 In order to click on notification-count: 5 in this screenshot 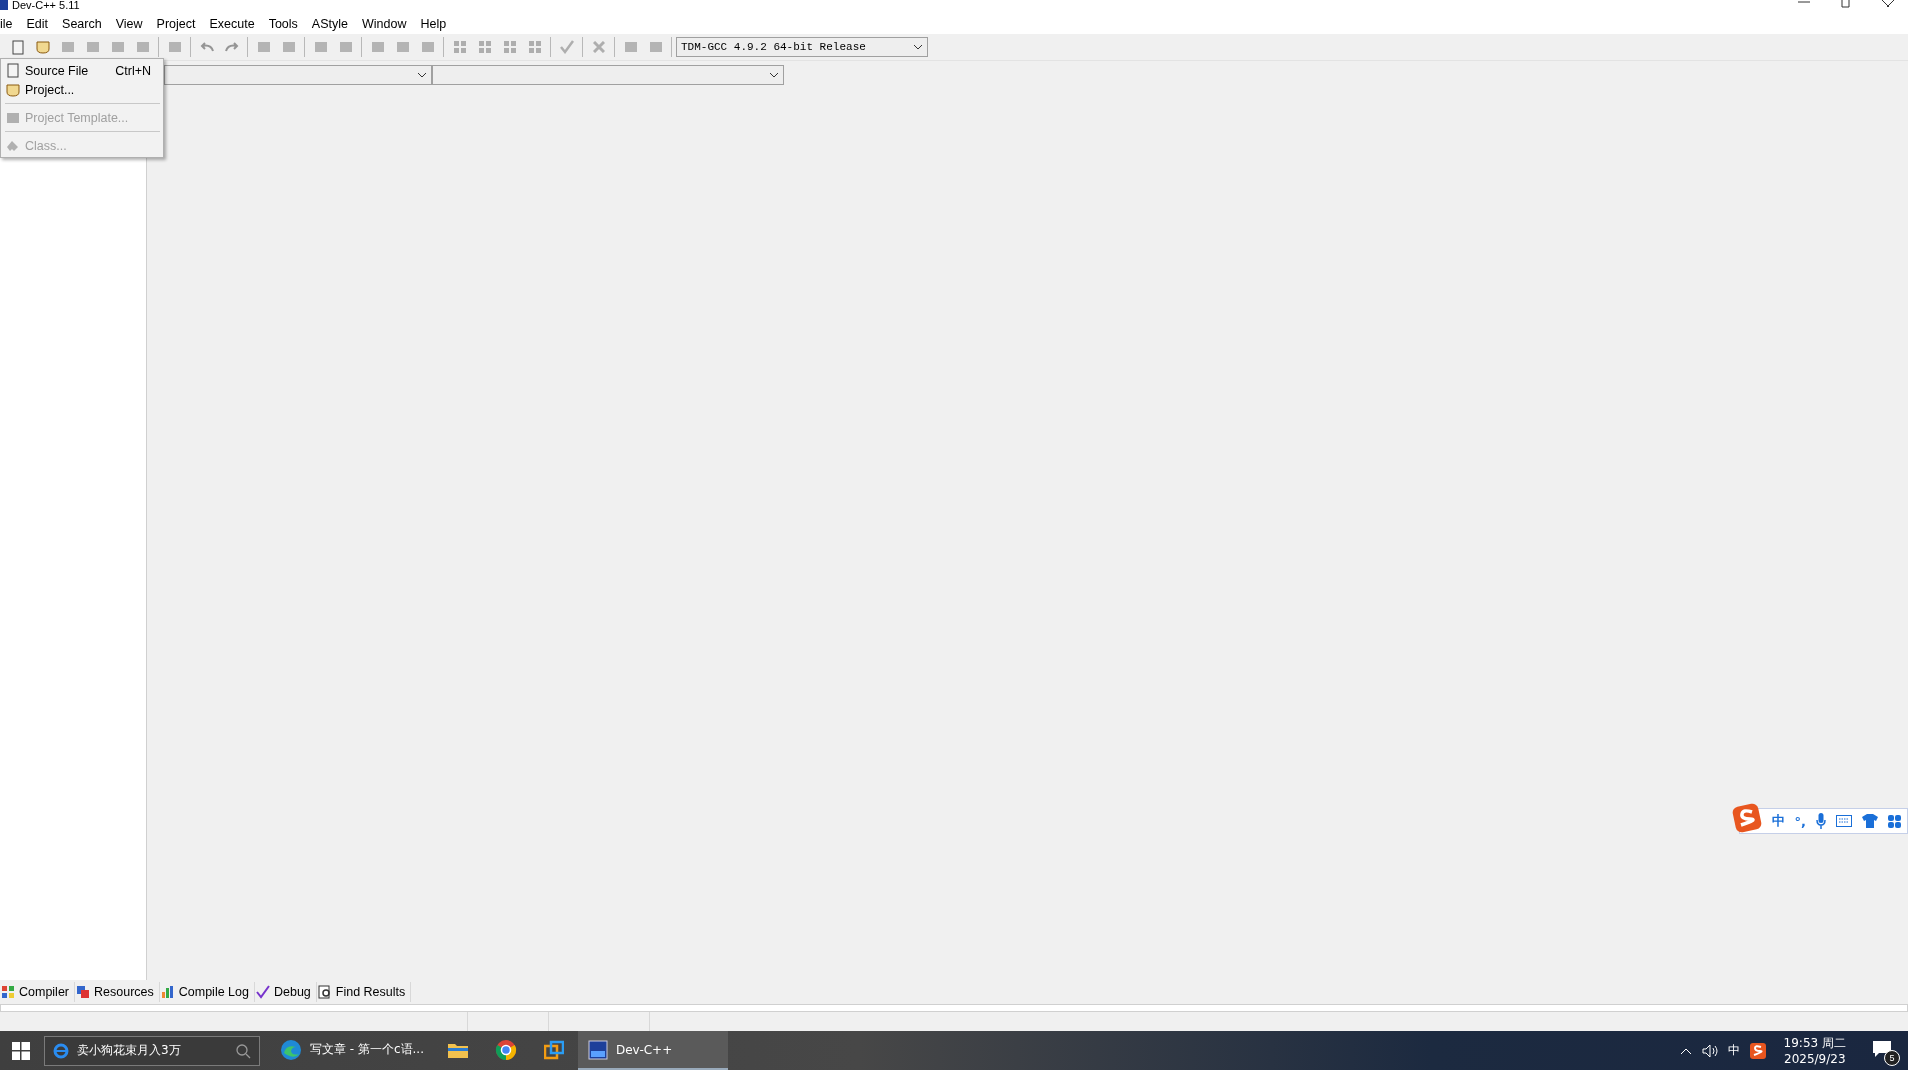, I will do `click(1892, 1057)`.